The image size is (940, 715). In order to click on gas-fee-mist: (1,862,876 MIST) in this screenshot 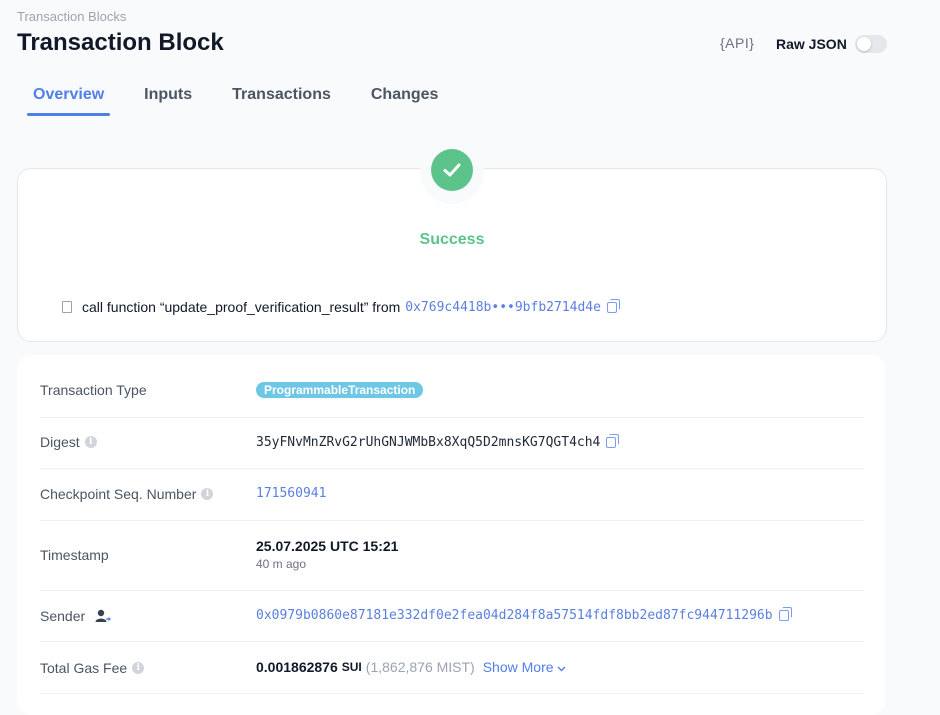, I will do `click(420, 667)`.